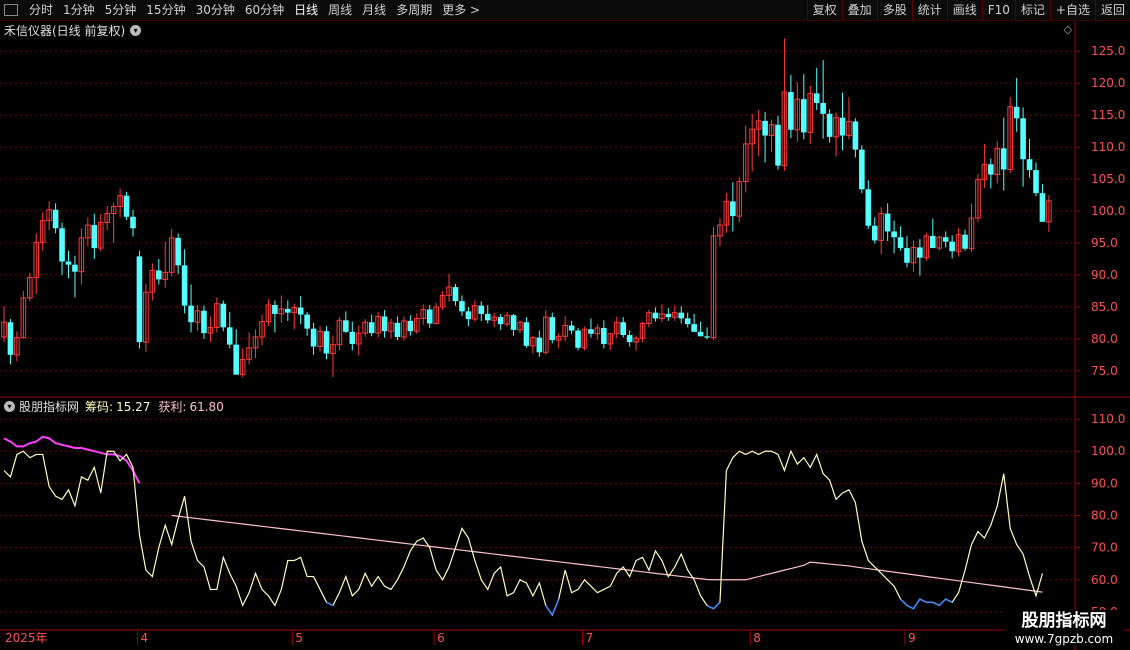 Image resolution: width=1130 pixels, height=650 pixels. Describe the element at coordinates (79, 10) in the screenshot. I see `period-tab-1: 1分钟` at that location.